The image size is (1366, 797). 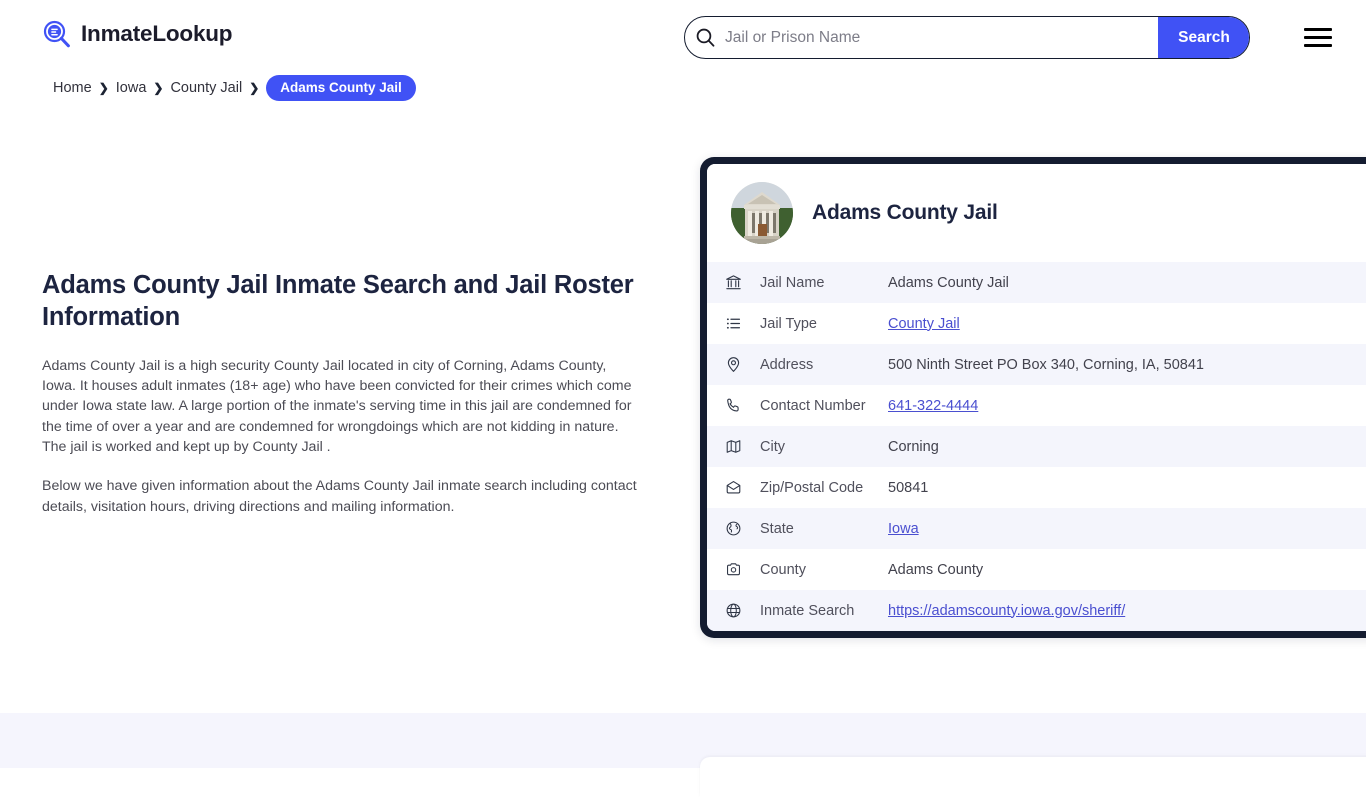 What do you see at coordinates (1036, 213) in the screenshot?
I see `jail-info-card-header: Adams County Jail` at bounding box center [1036, 213].